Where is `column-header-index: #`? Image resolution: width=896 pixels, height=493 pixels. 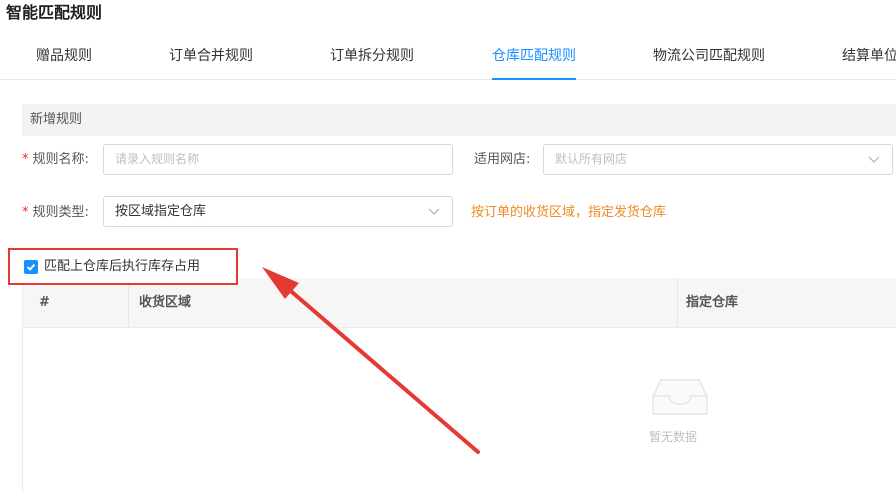 column-header-index: # is located at coordinates (44, 302).